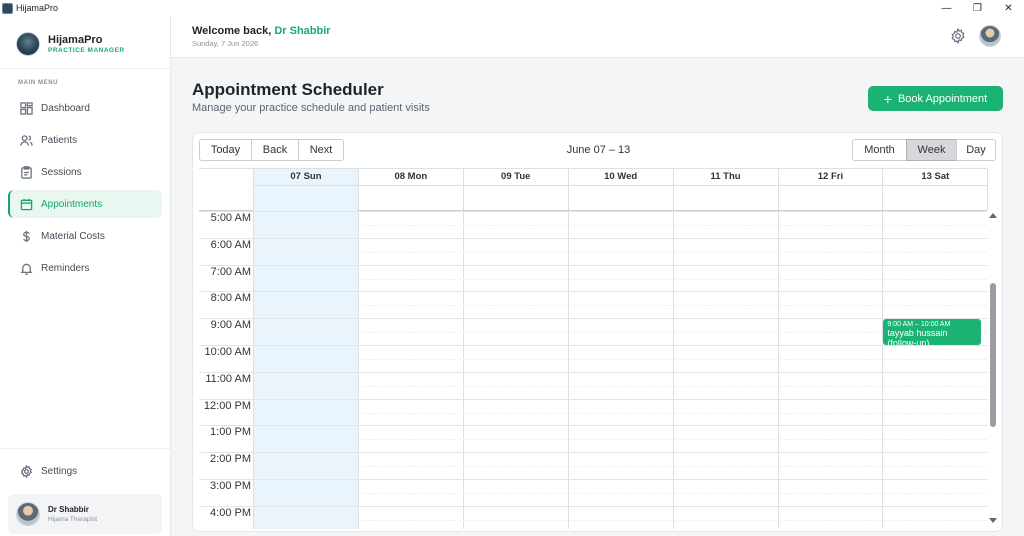 This screenshot has height=536, width=1024. I want to click on day-header-label: 12 Fri, so click(830, 178).